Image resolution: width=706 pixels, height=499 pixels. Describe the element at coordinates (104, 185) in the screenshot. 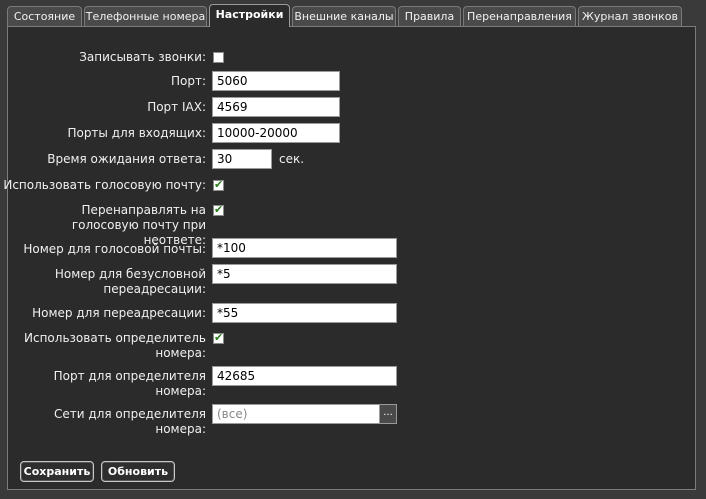

I see `use-voicemail-label: Использовать голосовую почту:` at that location.